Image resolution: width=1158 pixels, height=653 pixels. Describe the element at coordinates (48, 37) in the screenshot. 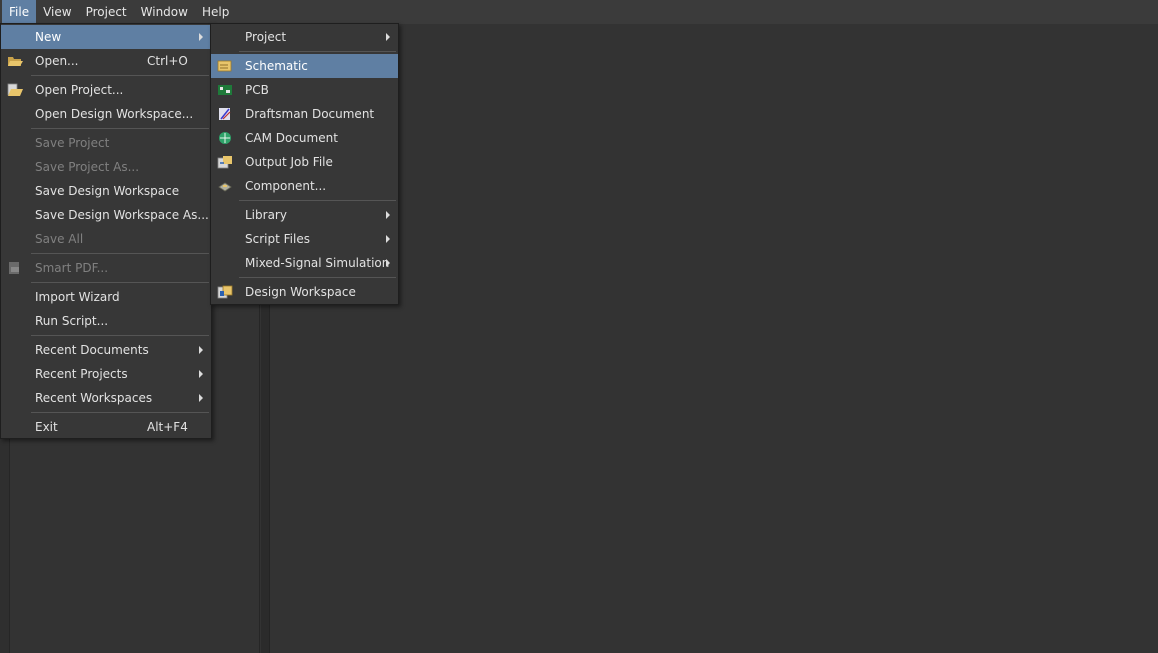

I see `file-new-label: New` at that location.